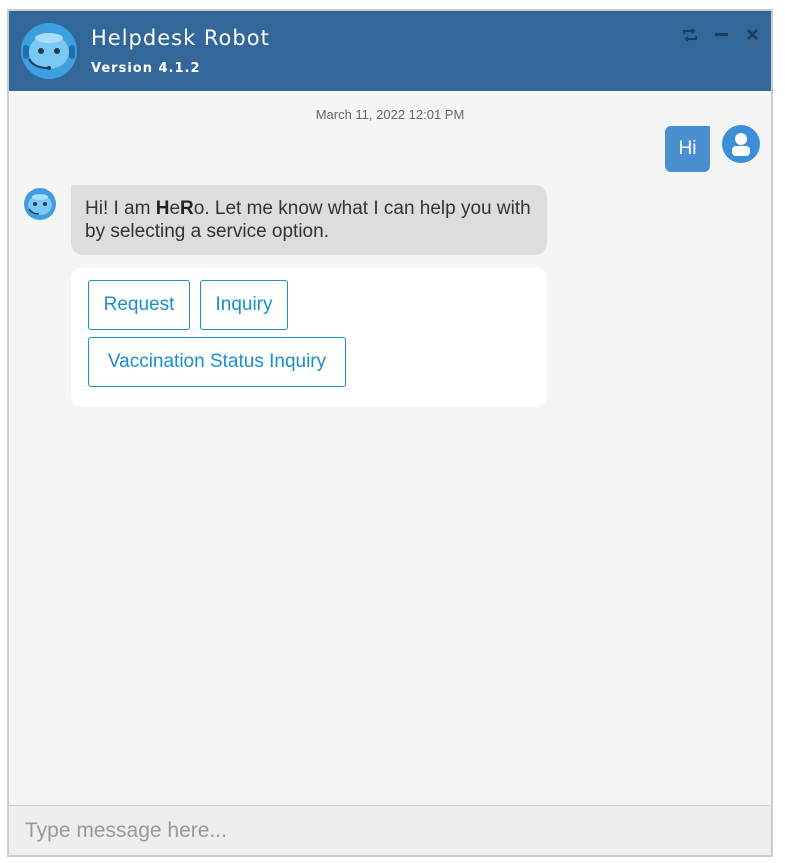 This screenshot has width=785, height=863. Describe the element at coordinates (146, 68) in the screenshot. I see `app-version: Version 4.1.2` at that location.